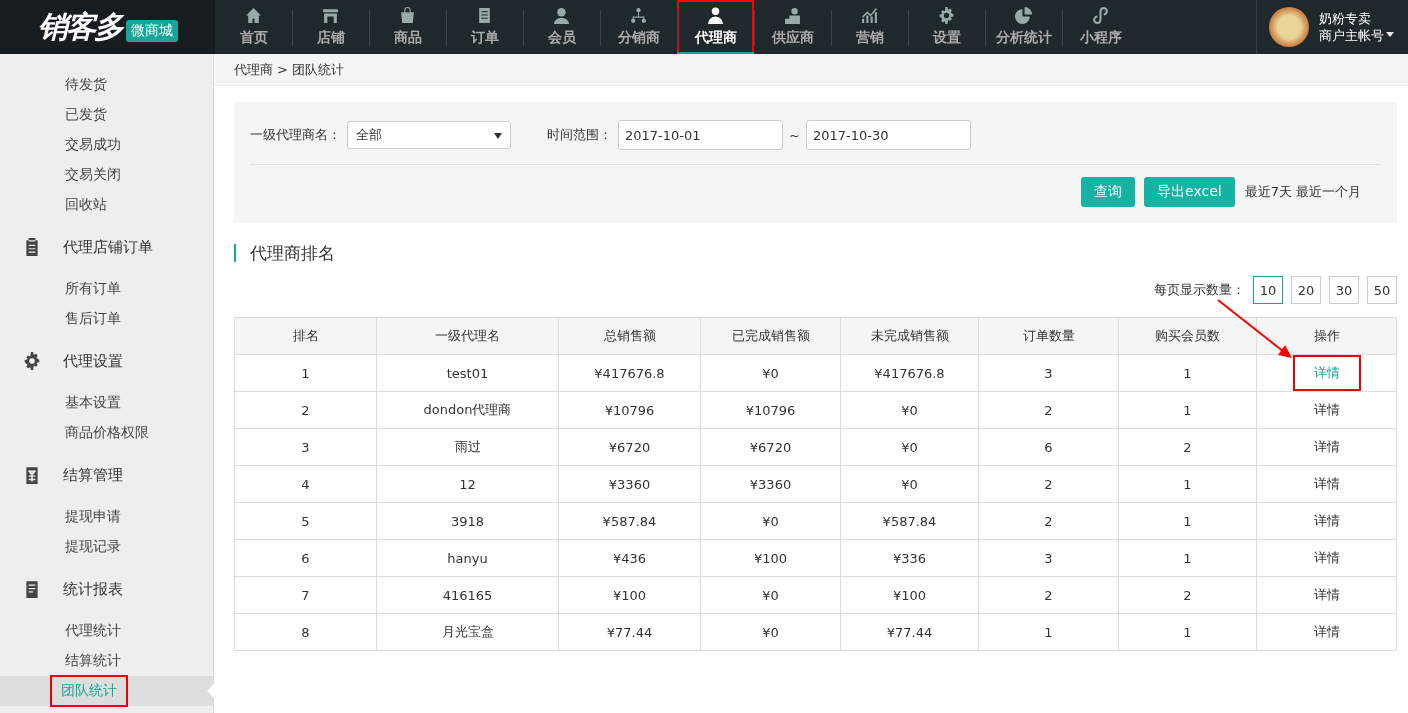 The width and height of the screenshot is (1408, 713). Describe the element at coordinates (946, 27) in the screenshot. I see `nav-tab: 设置` at that location.